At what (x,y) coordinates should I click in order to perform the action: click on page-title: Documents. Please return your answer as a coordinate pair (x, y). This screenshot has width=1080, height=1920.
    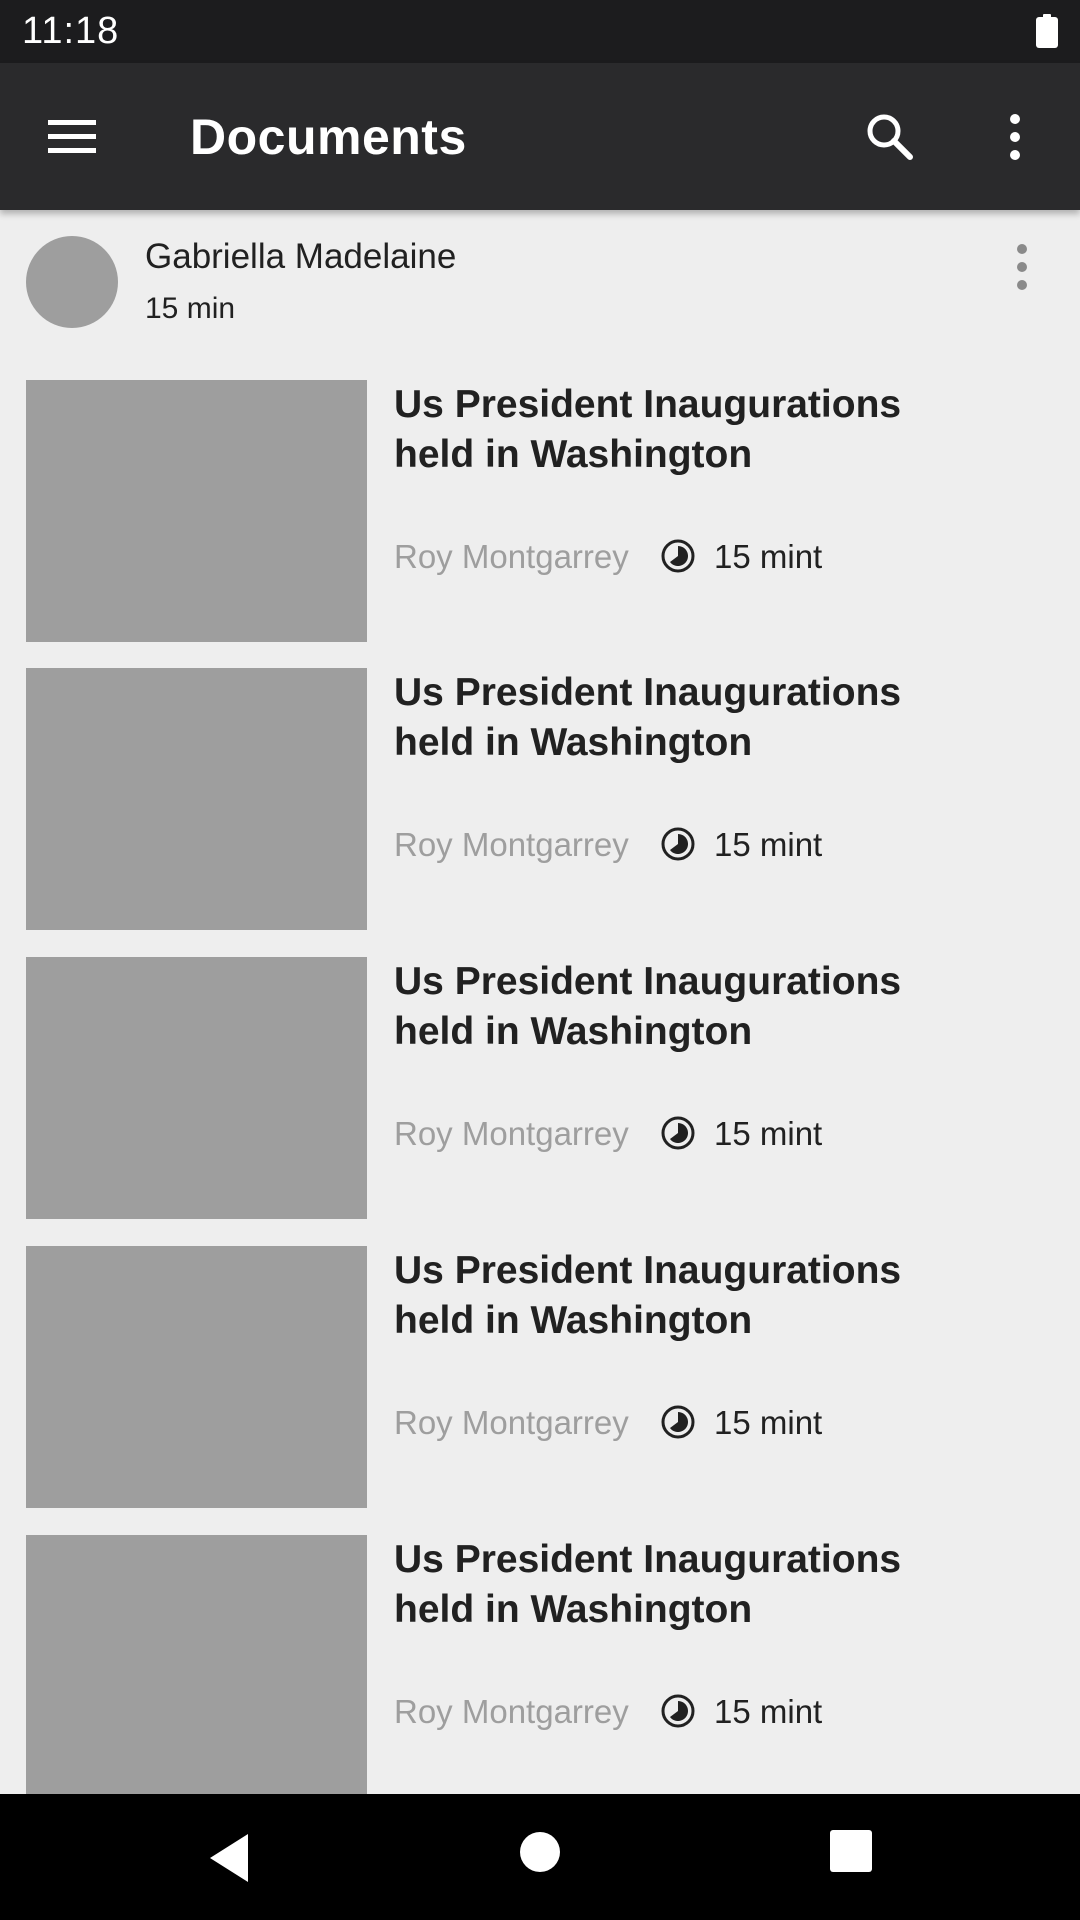
    Looking at the image, I should click on (328, 137).